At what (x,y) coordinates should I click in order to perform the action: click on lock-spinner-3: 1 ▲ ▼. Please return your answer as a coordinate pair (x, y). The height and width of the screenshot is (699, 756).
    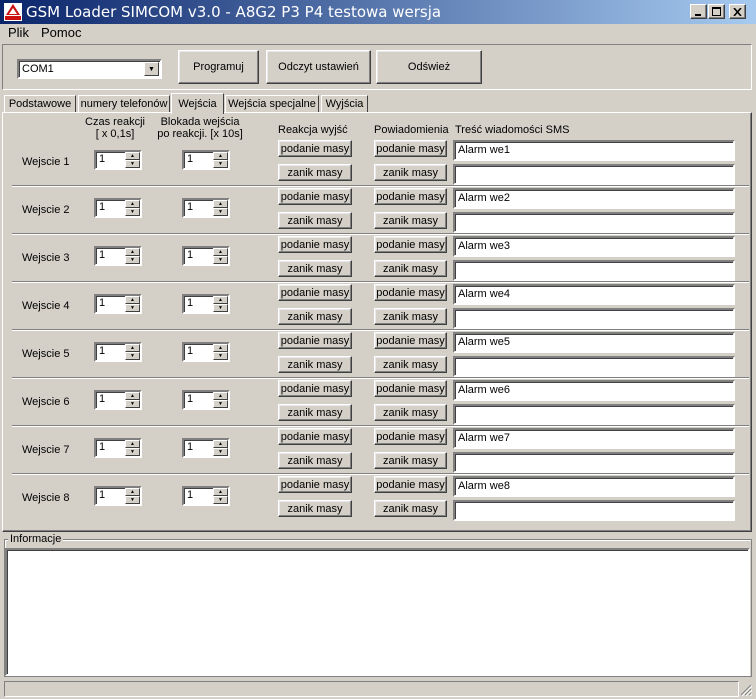
    Looking at the image, I should click on (206, 256).